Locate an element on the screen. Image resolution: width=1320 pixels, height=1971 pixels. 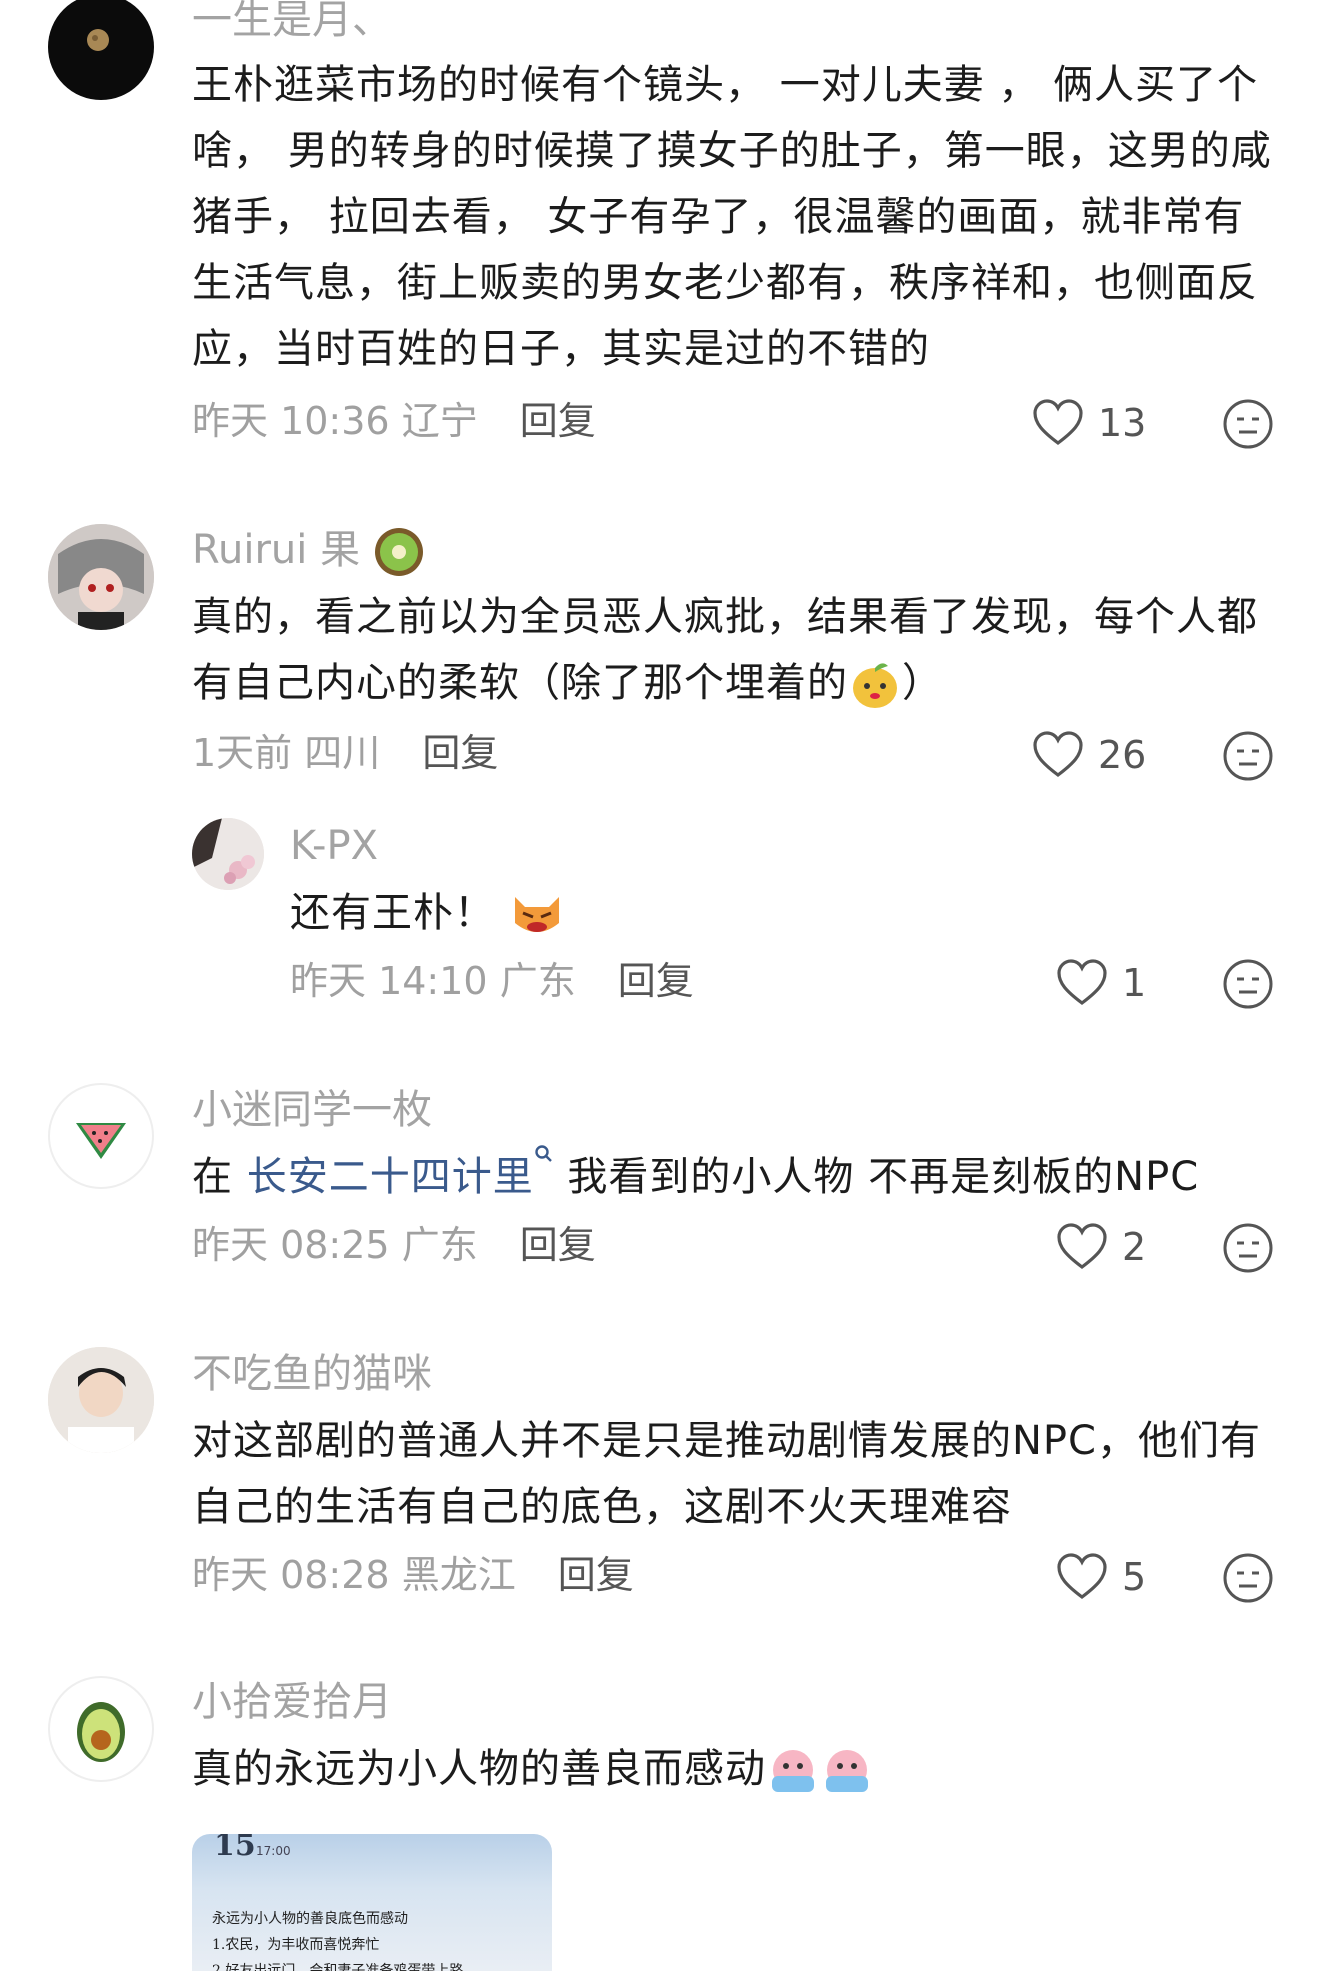
like-count: 2 is located at coordinates (1134, 1247).